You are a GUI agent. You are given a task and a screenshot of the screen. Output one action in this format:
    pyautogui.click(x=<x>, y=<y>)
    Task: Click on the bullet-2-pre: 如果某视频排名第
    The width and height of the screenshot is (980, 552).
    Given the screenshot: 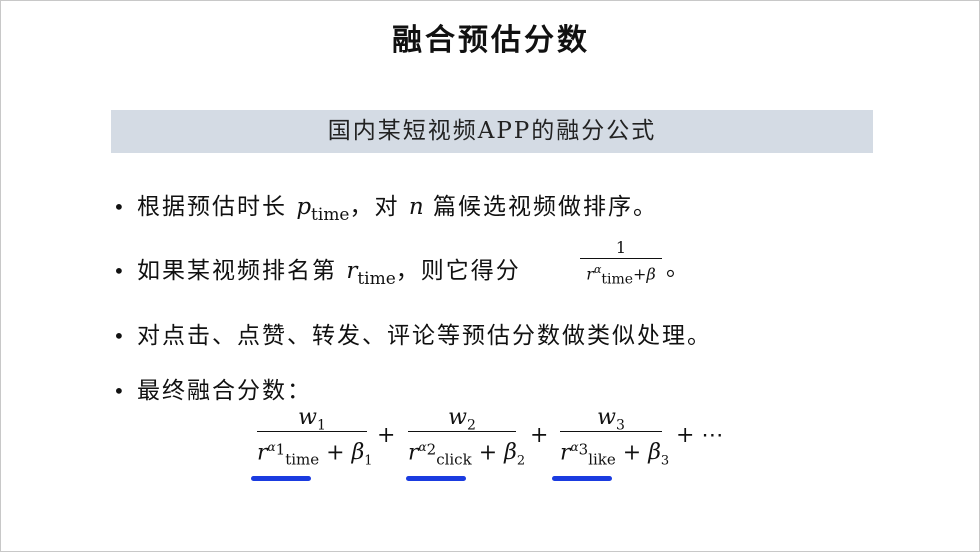 What is the action you would take?
    pyautogui.click(x=242, y=271)
    